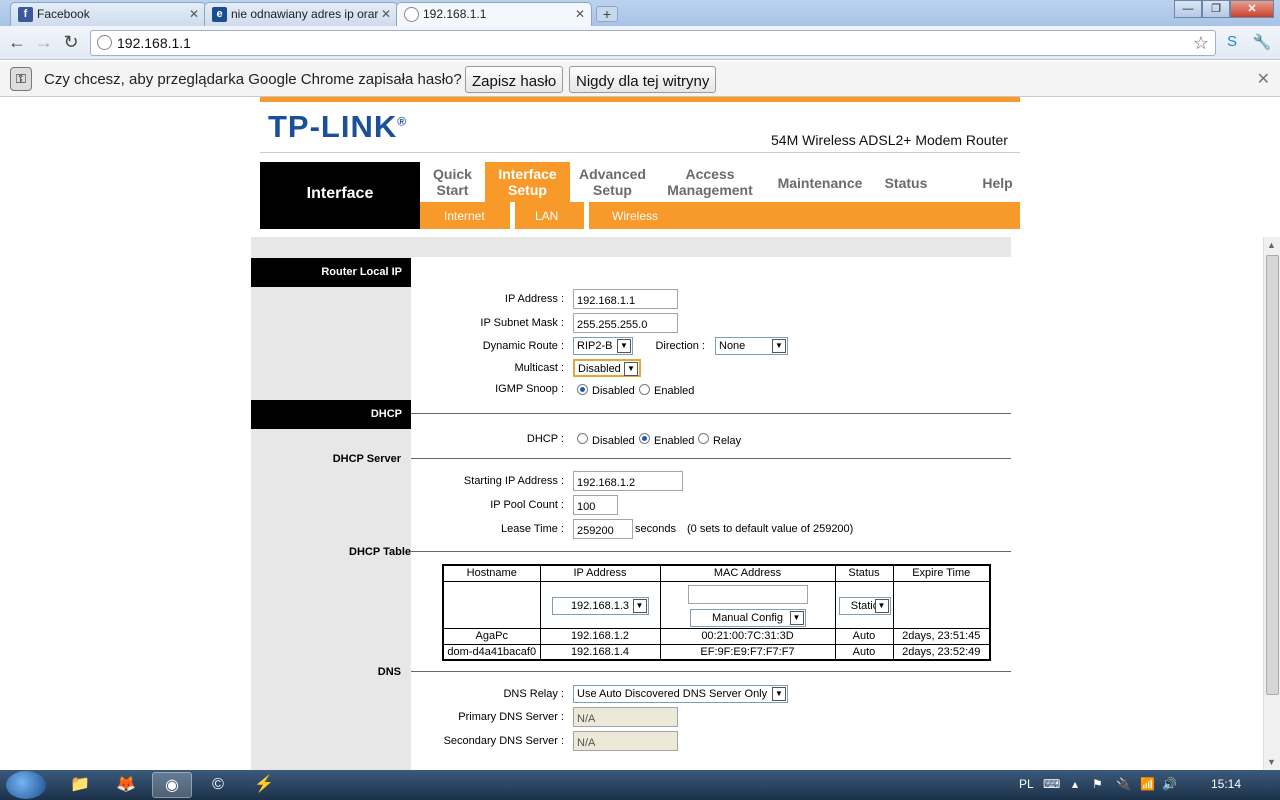 The height and width of the screenshot is (800, 1280). What do you see at coordinates (1097, 784) in the screenshot?
I see `flag-icon: ⚑` at bounding box center [1097, 784].